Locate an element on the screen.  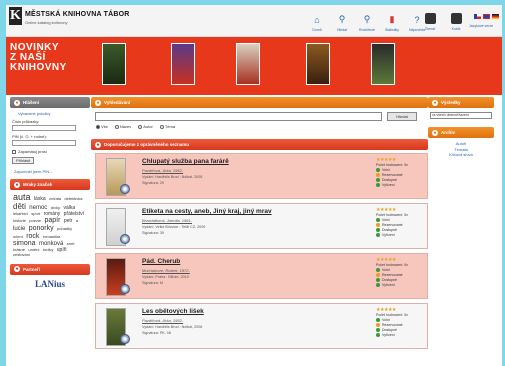
archive-link-keywords: Klíčová slova is located at coordinates (461, 155).